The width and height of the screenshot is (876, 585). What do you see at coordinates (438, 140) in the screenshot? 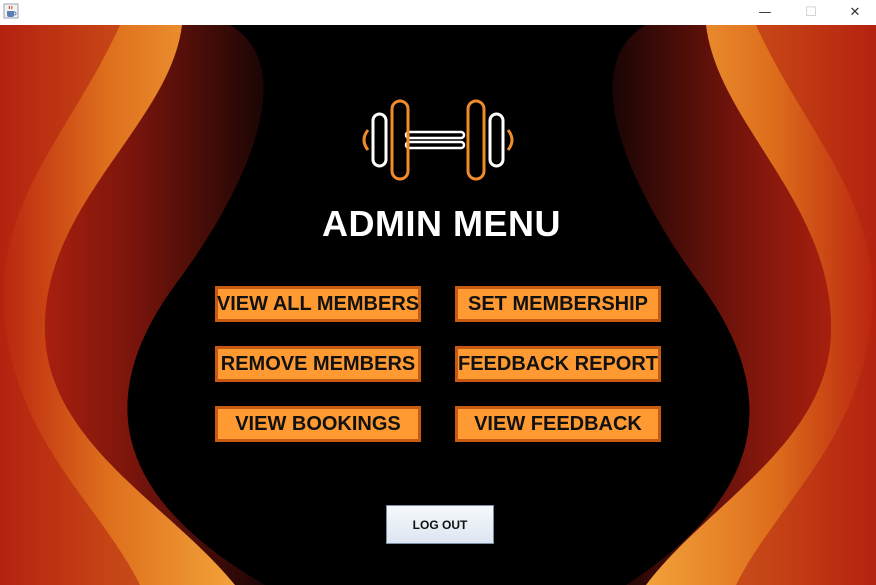
I see `dumbbell-icon` at bounding box center [438, 140].